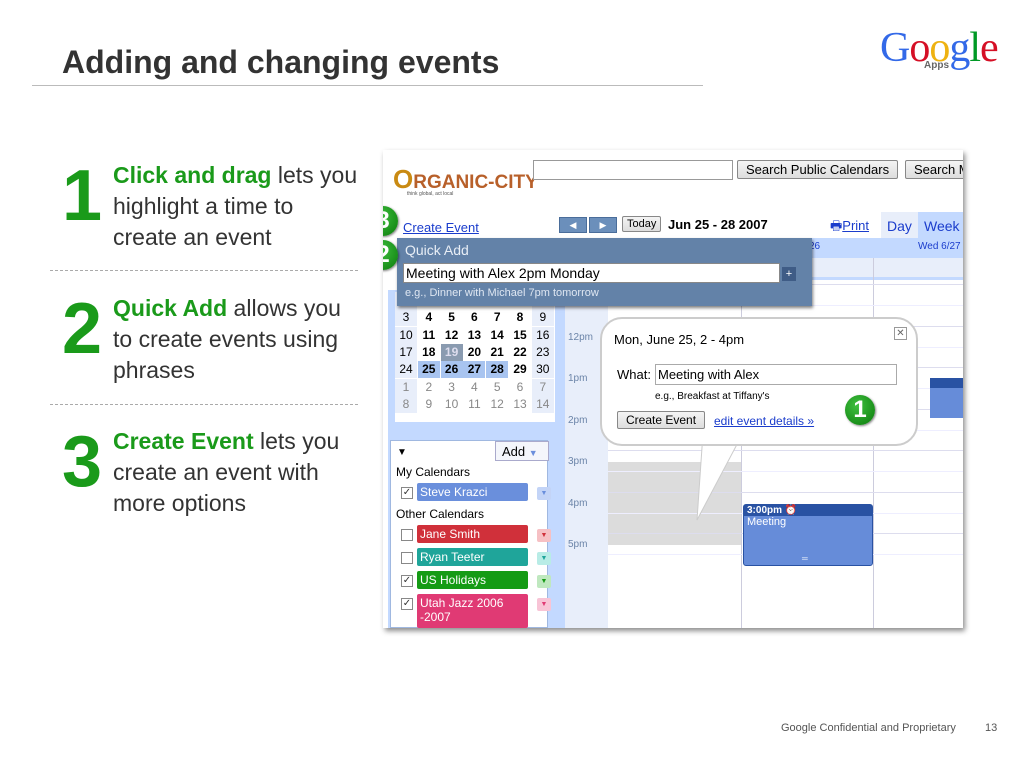 This screenshot has height=768, width=1024. What do you see at coordinates (472, 492) in the screenshot?
I see `calendar-item: Steve Krazci` at bounding box center [472, 492].